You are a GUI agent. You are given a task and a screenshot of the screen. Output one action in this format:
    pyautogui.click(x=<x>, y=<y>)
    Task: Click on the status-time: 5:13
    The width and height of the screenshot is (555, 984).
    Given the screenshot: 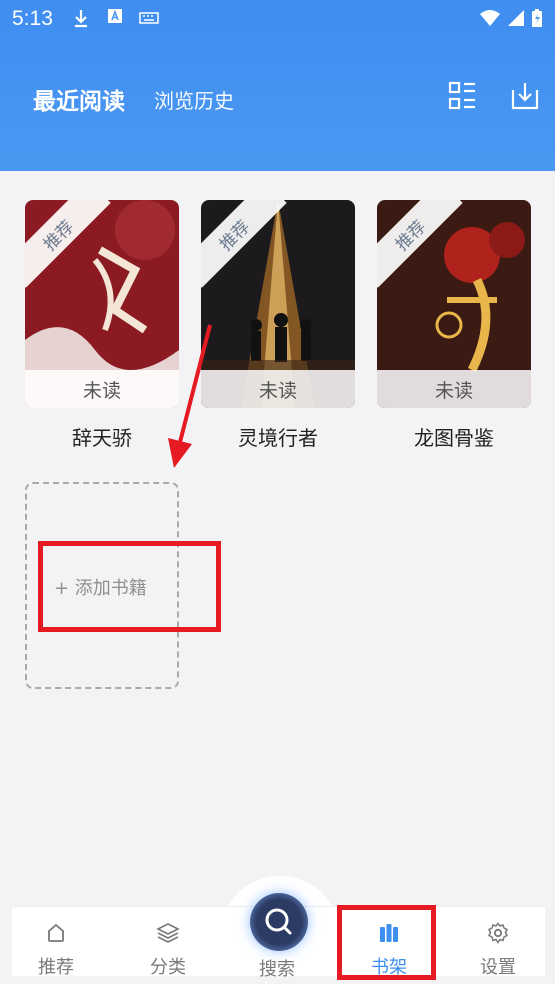 What is the action you would take?
    pyautogui.click(x=32, y=18)
    